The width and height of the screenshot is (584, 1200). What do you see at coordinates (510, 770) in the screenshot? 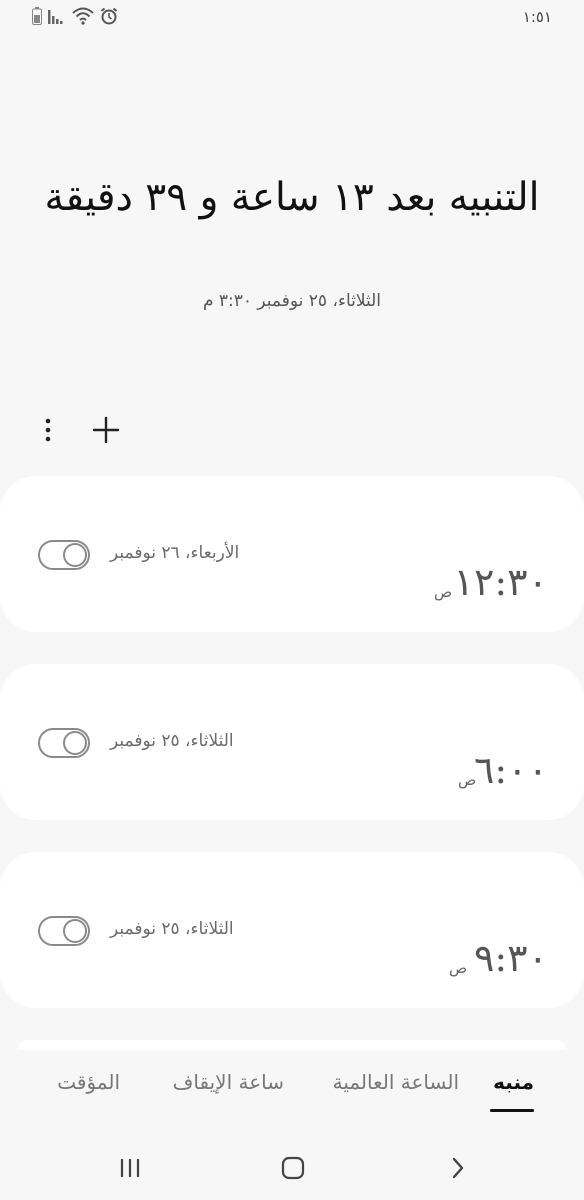
I see `alarm-time: ٦:٠٠` at bounding box center [510, 770].